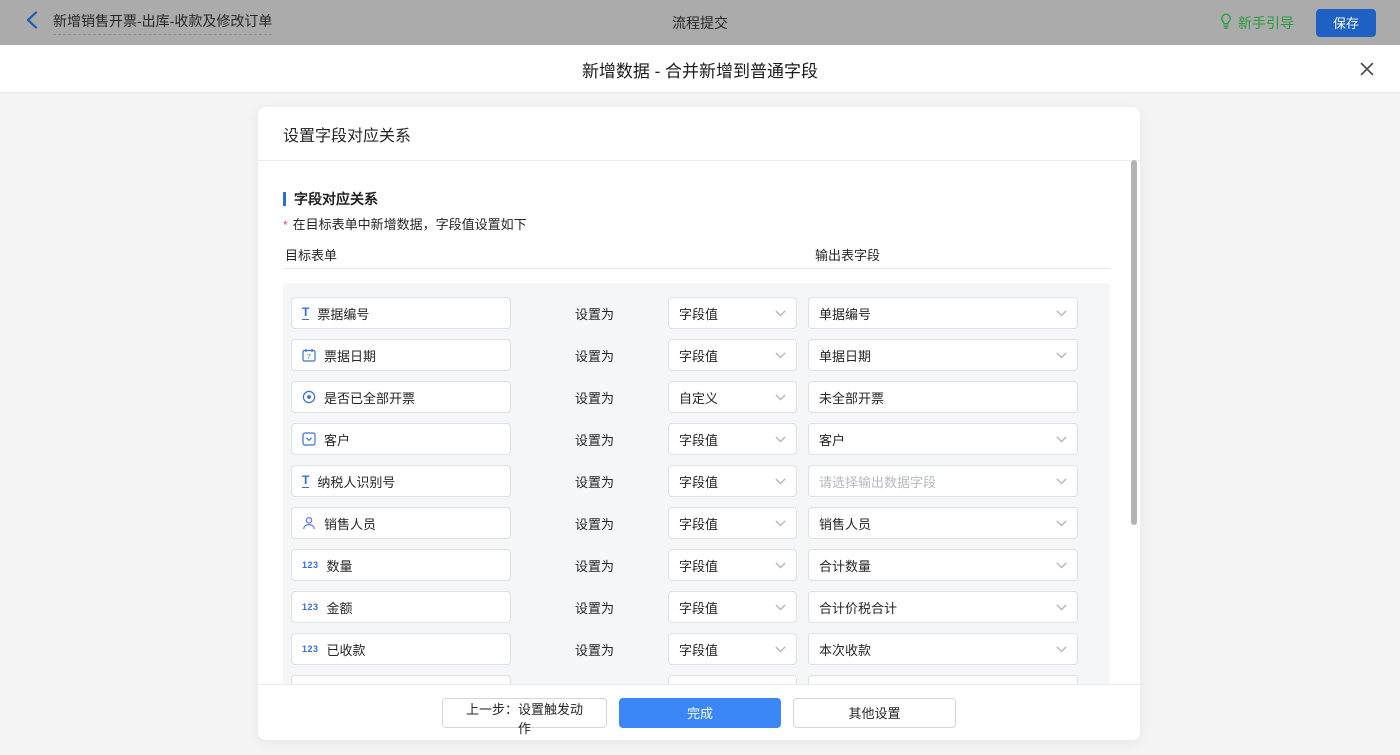  What do you see at coordinates (943, 481) in the screenshot?
I see `output-field-select: 请选择输出数据字段` at bounding box center [943, 481].